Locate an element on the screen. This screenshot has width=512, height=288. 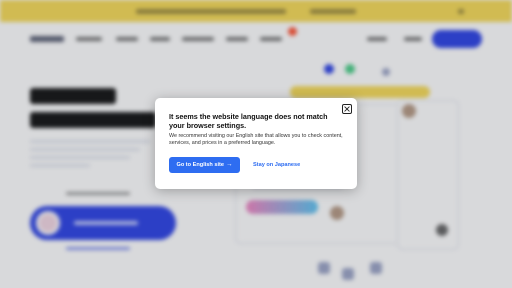
go-to-english-site-button: Go to English site → is located at coordinates (204, 165).